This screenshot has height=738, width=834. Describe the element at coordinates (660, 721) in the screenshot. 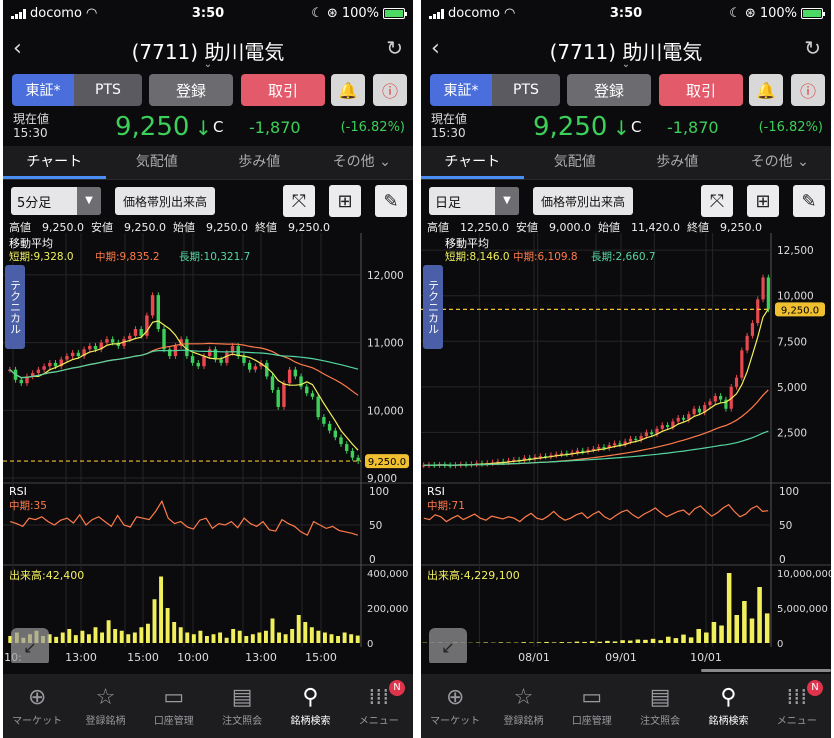

I see `bottom-tab-label: 注文照会` at that location.